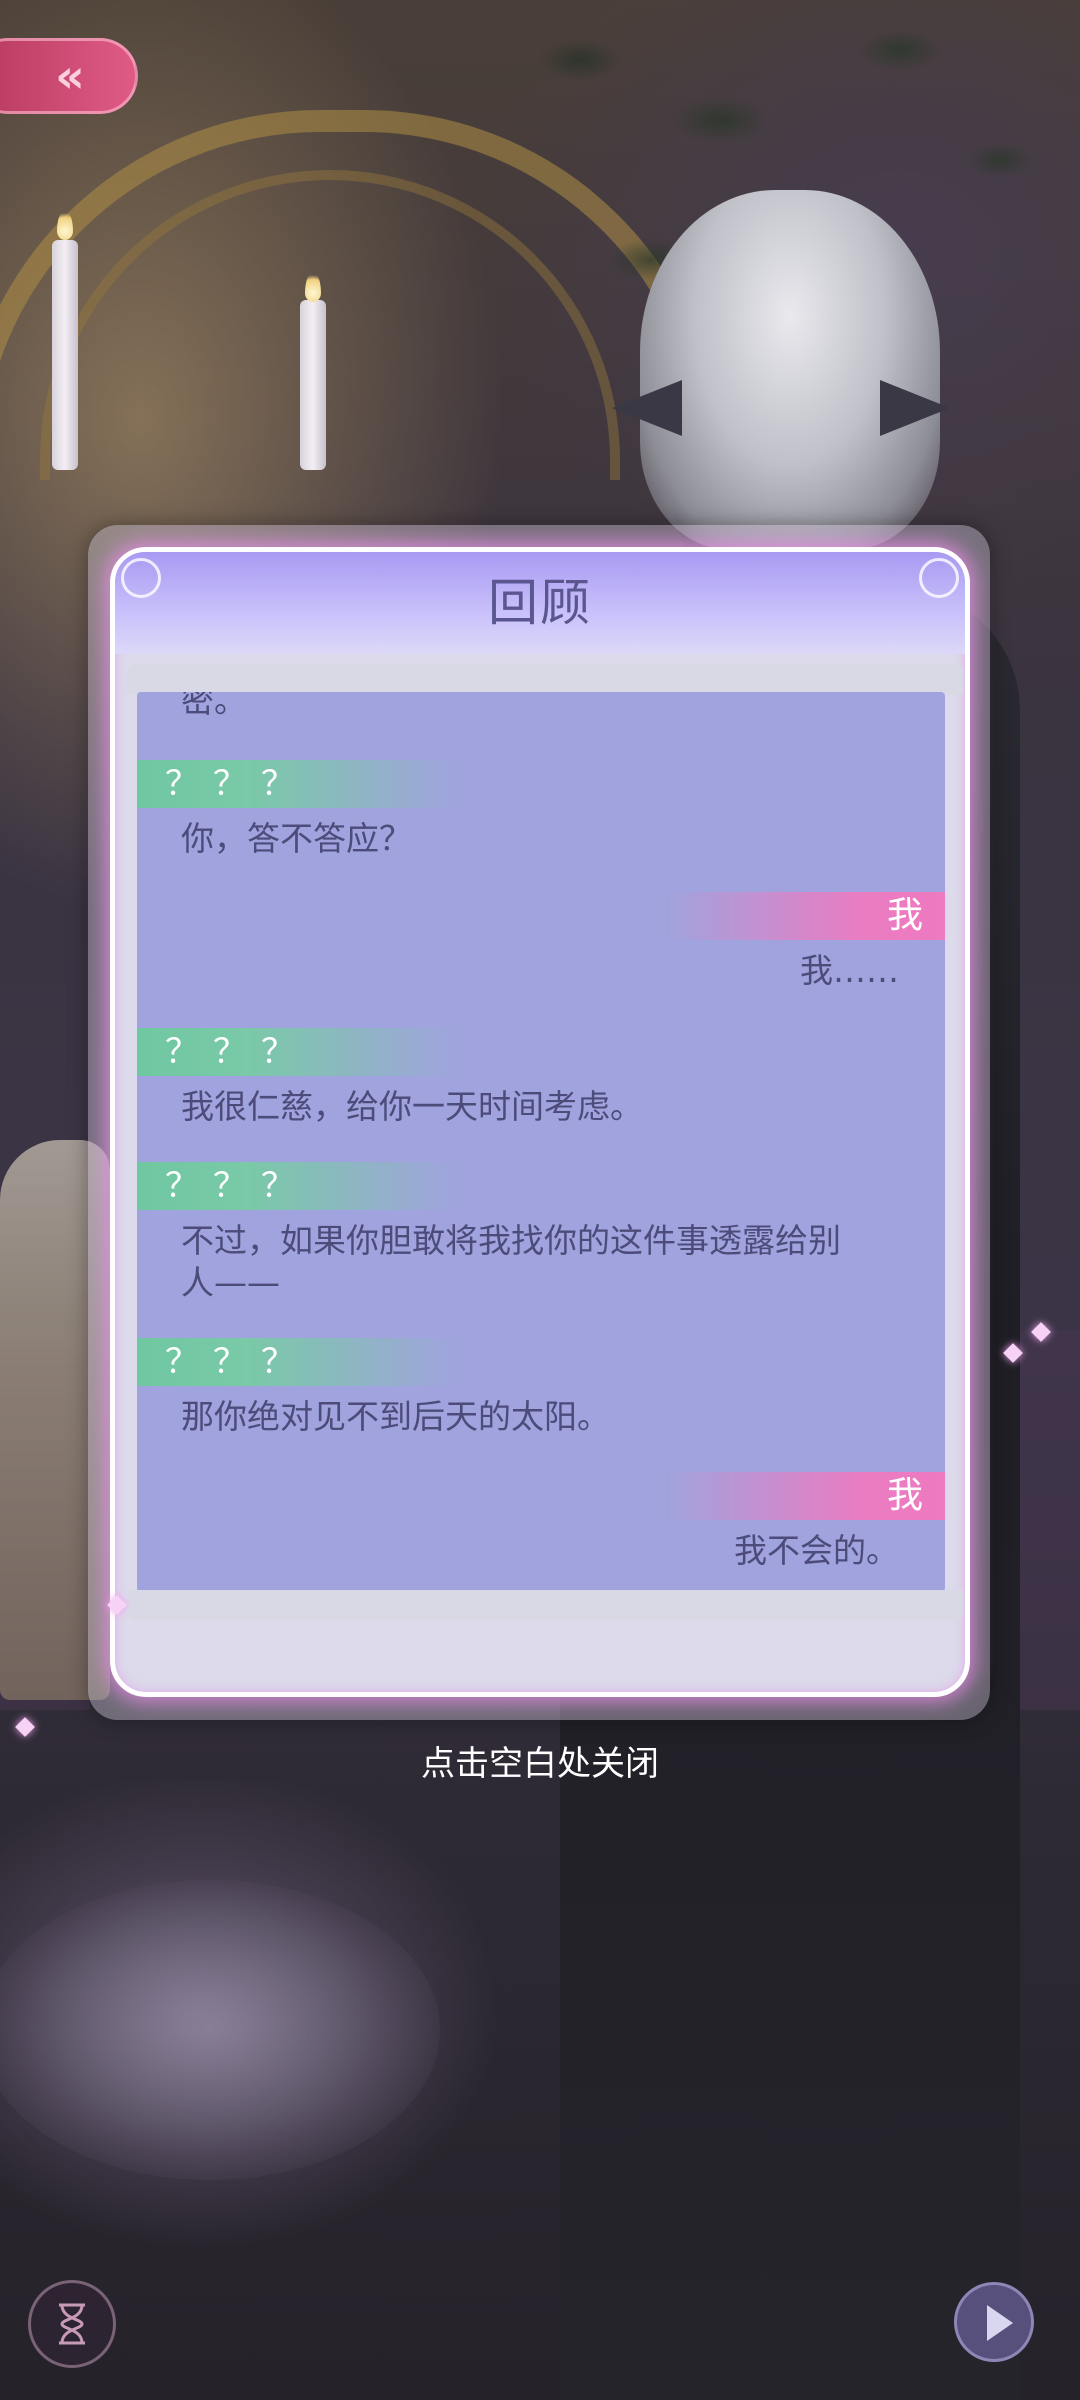 Image resolution: width=1080 pixels, height=2400 pixels. I want to click on hourglass-button, so click(72, 2324).